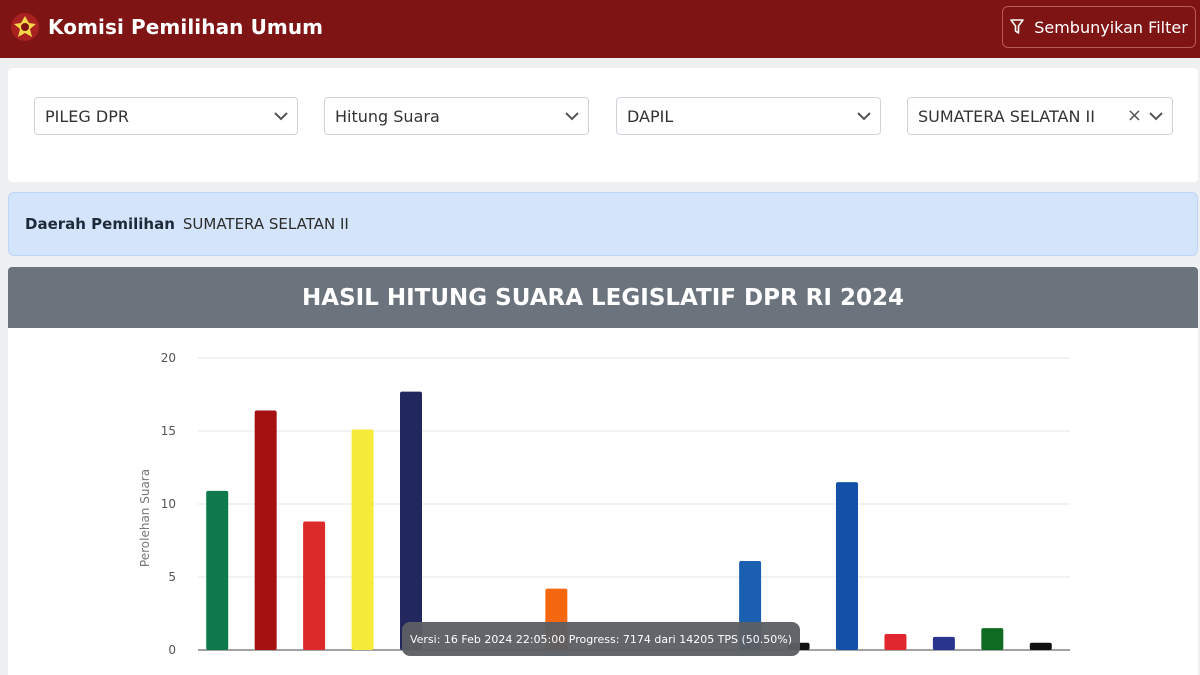 The image size is (1200, 675). What do you see at coordinates (172, 650) in the screenshot?
I see `y-tick-label: 0` at bounding box center [172, 650].